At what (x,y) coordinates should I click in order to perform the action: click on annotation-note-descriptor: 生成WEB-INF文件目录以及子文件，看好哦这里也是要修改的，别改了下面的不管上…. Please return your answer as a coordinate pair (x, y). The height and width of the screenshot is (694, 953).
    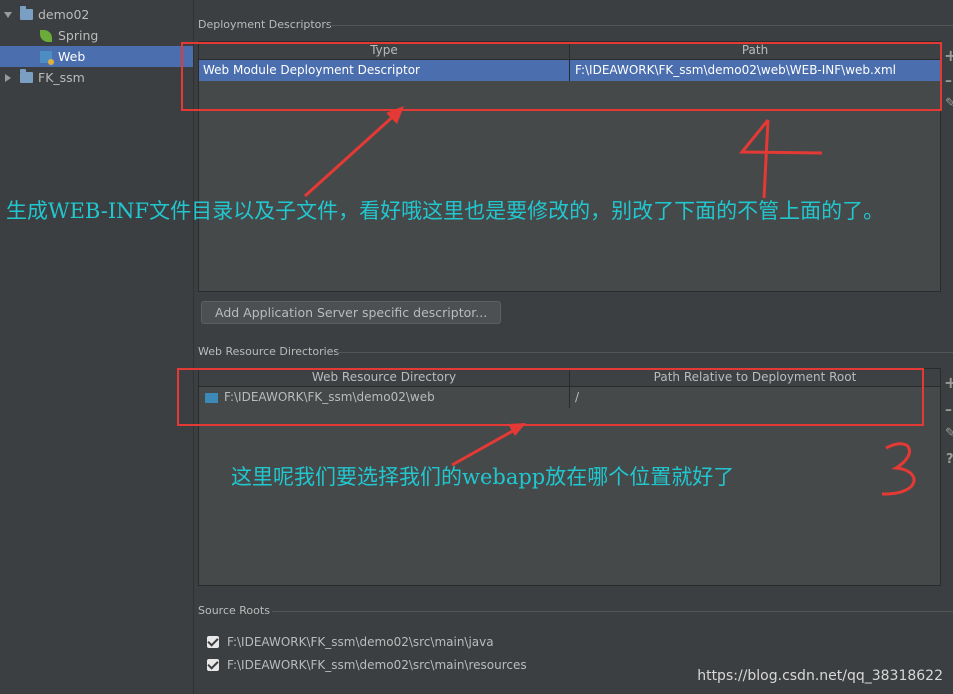
    Looking at the image, I should click on (445, 211).